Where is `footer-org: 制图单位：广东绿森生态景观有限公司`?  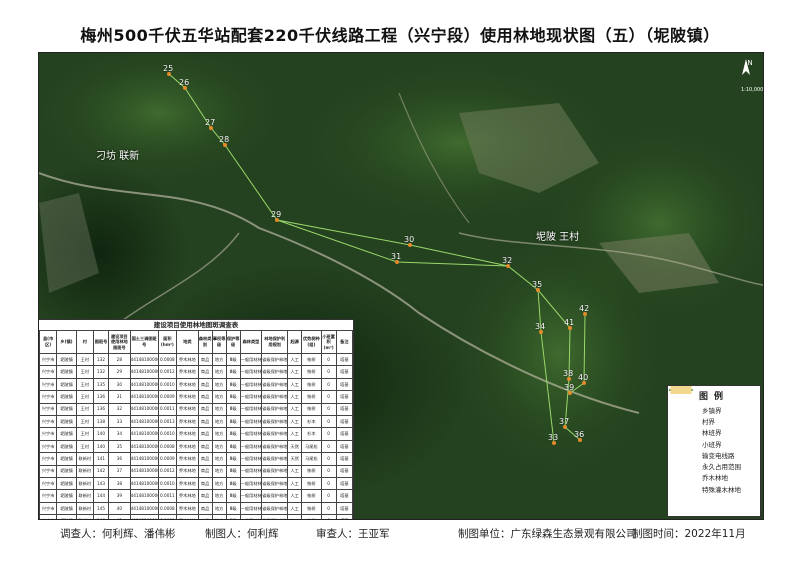 footer-org: 制图单位：广东绿森生态景观有限公司 is located at coordinates (547, 534).